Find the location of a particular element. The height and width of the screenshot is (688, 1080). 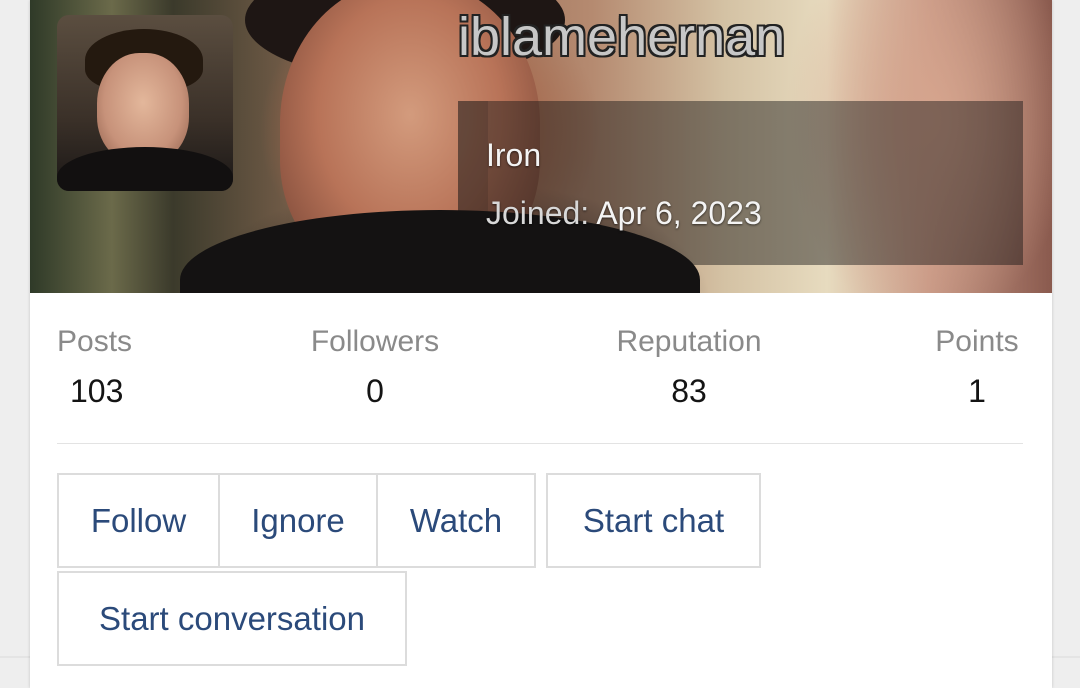

watch-button: Watch is located at coordinates (456, 520).